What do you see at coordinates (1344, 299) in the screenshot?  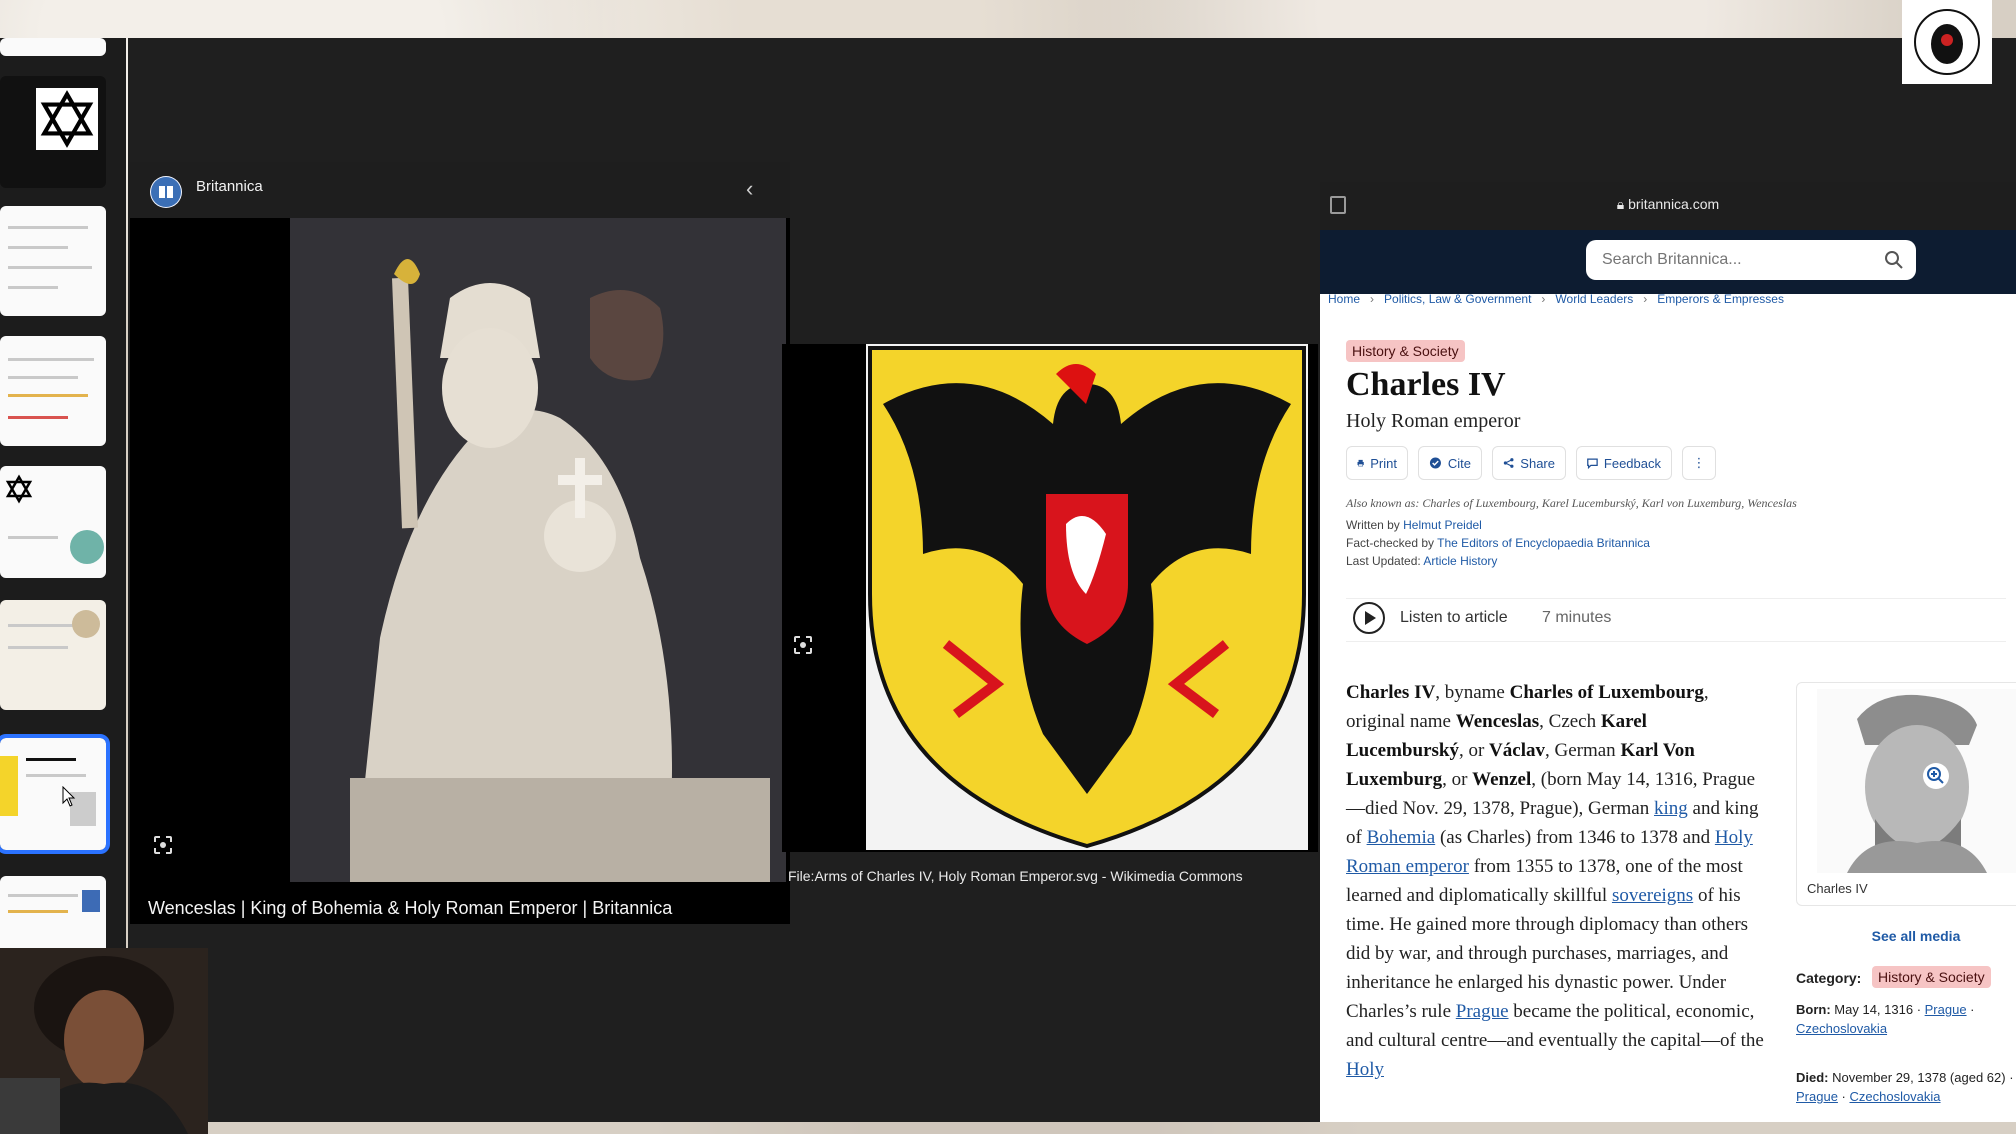 I see `breadcrumb-home: Home` at bounding box center [1344, 299].